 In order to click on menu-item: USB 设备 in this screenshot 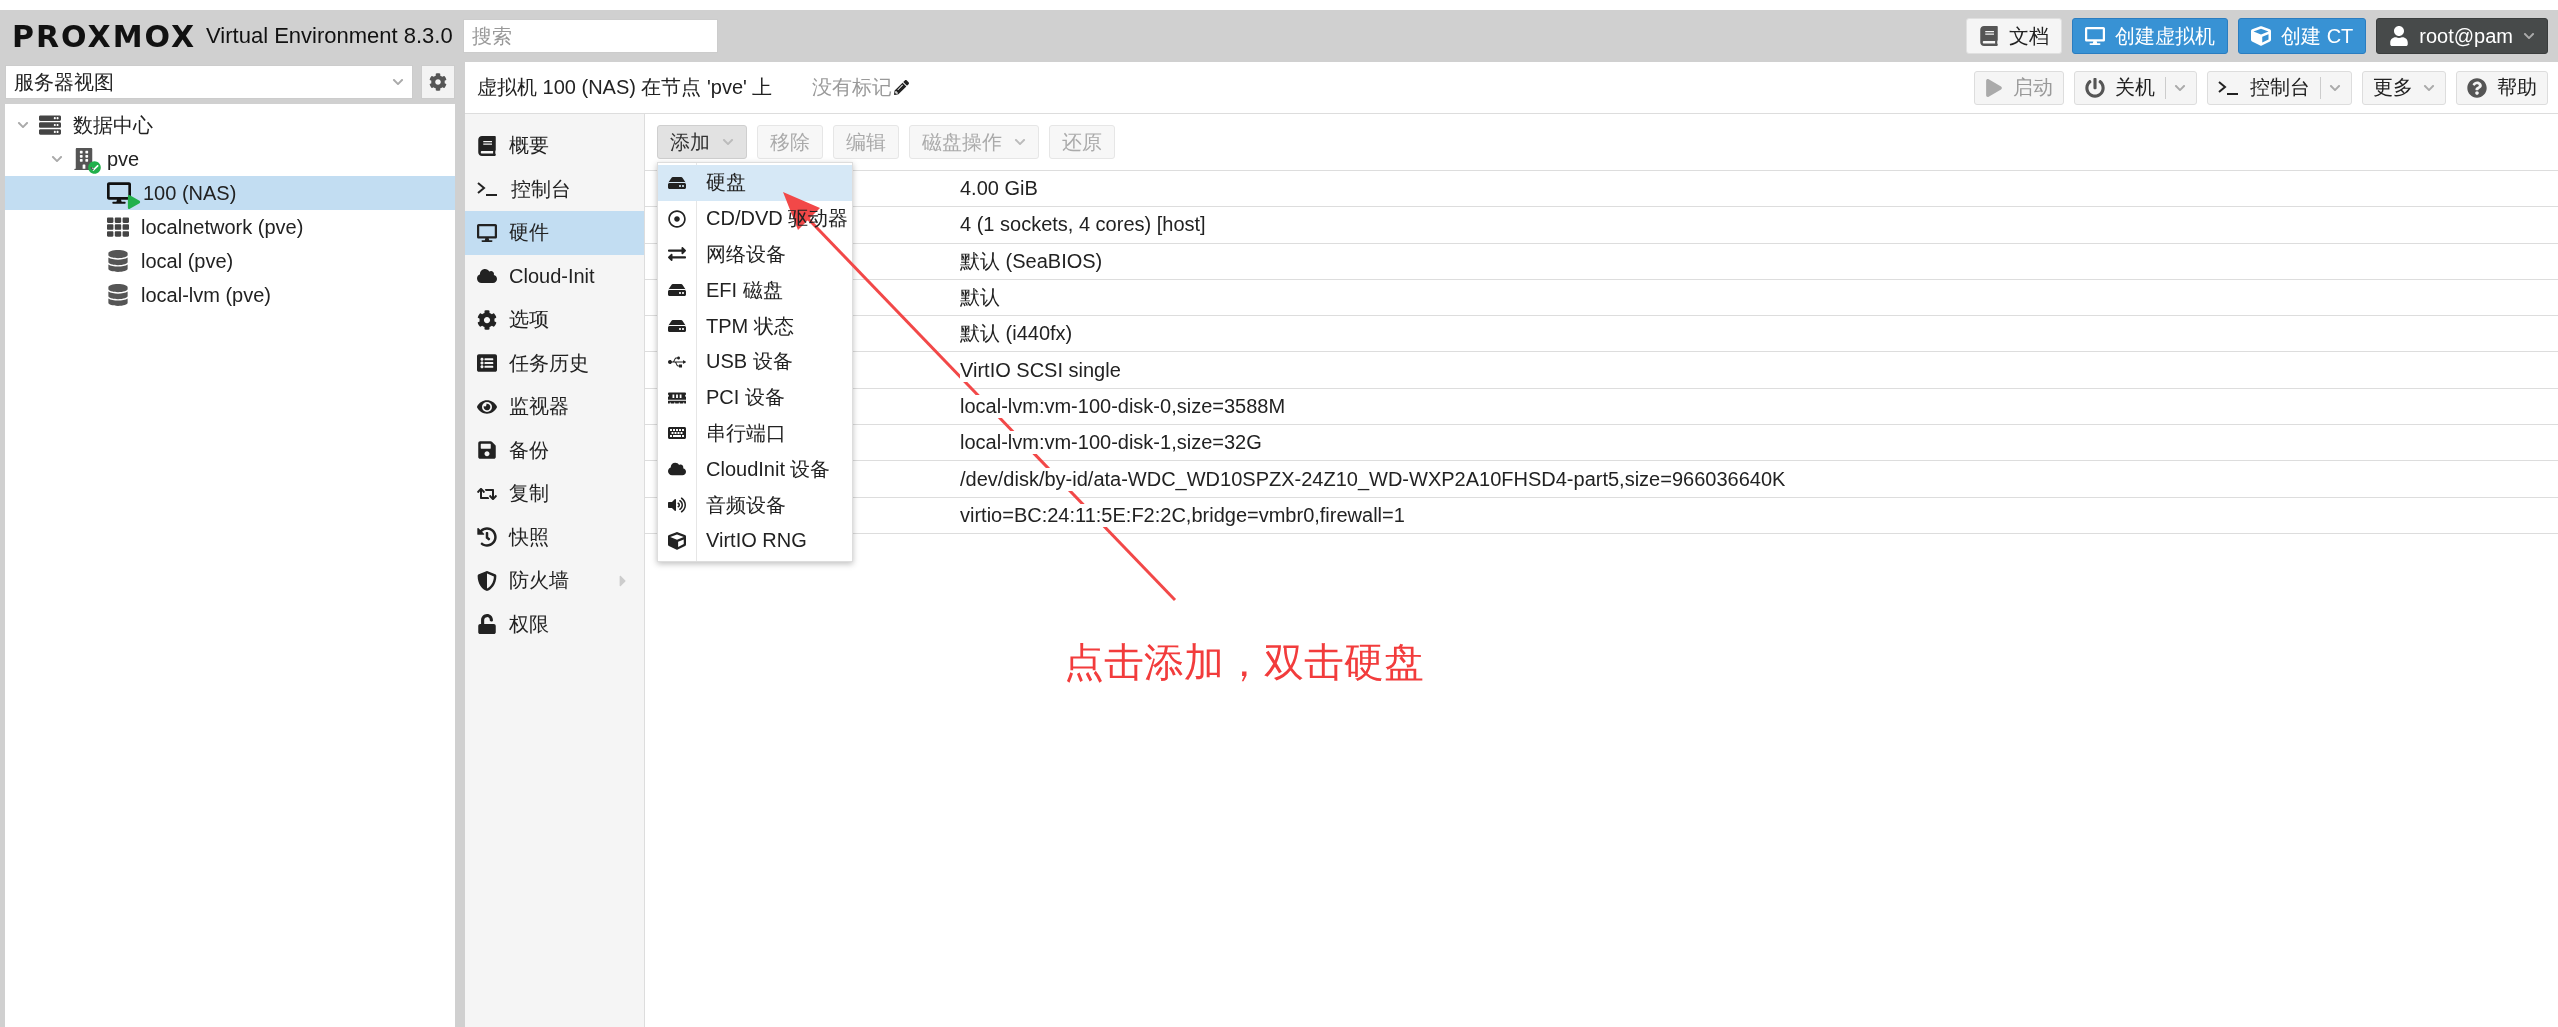, I will do `click(755, 362)`.